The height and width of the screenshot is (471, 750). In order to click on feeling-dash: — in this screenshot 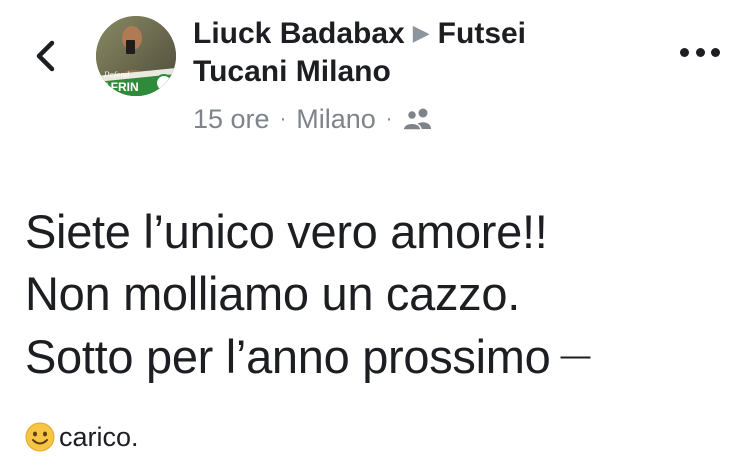, I will do `click(575, 355)`.